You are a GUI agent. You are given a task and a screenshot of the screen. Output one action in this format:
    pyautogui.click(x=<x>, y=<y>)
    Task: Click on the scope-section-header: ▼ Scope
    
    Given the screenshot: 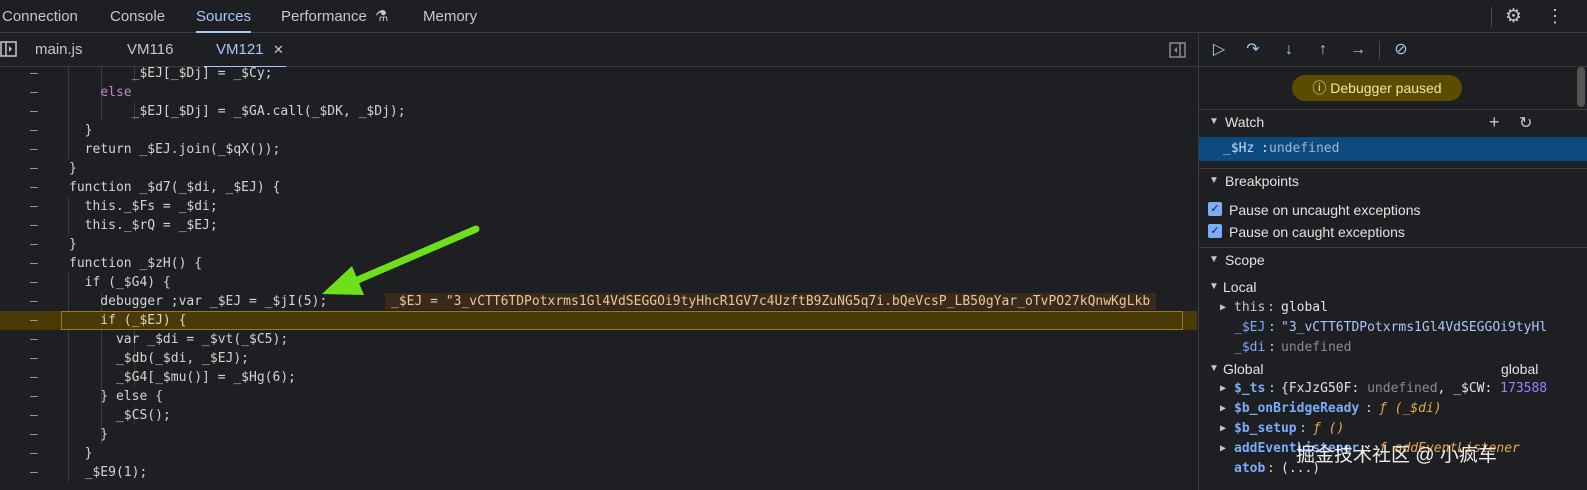 What is the action you would take?
    pyautogui.click(x=1393, y=260)
    